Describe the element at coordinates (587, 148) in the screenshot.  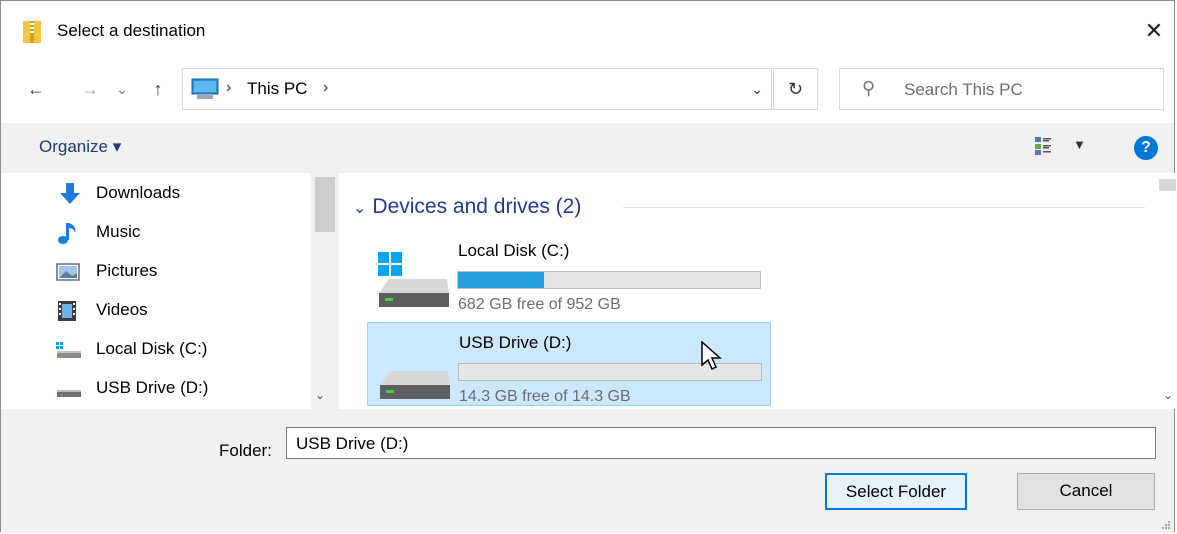
I see `command-bar: Organize ▾ ▼ ?` at that location.